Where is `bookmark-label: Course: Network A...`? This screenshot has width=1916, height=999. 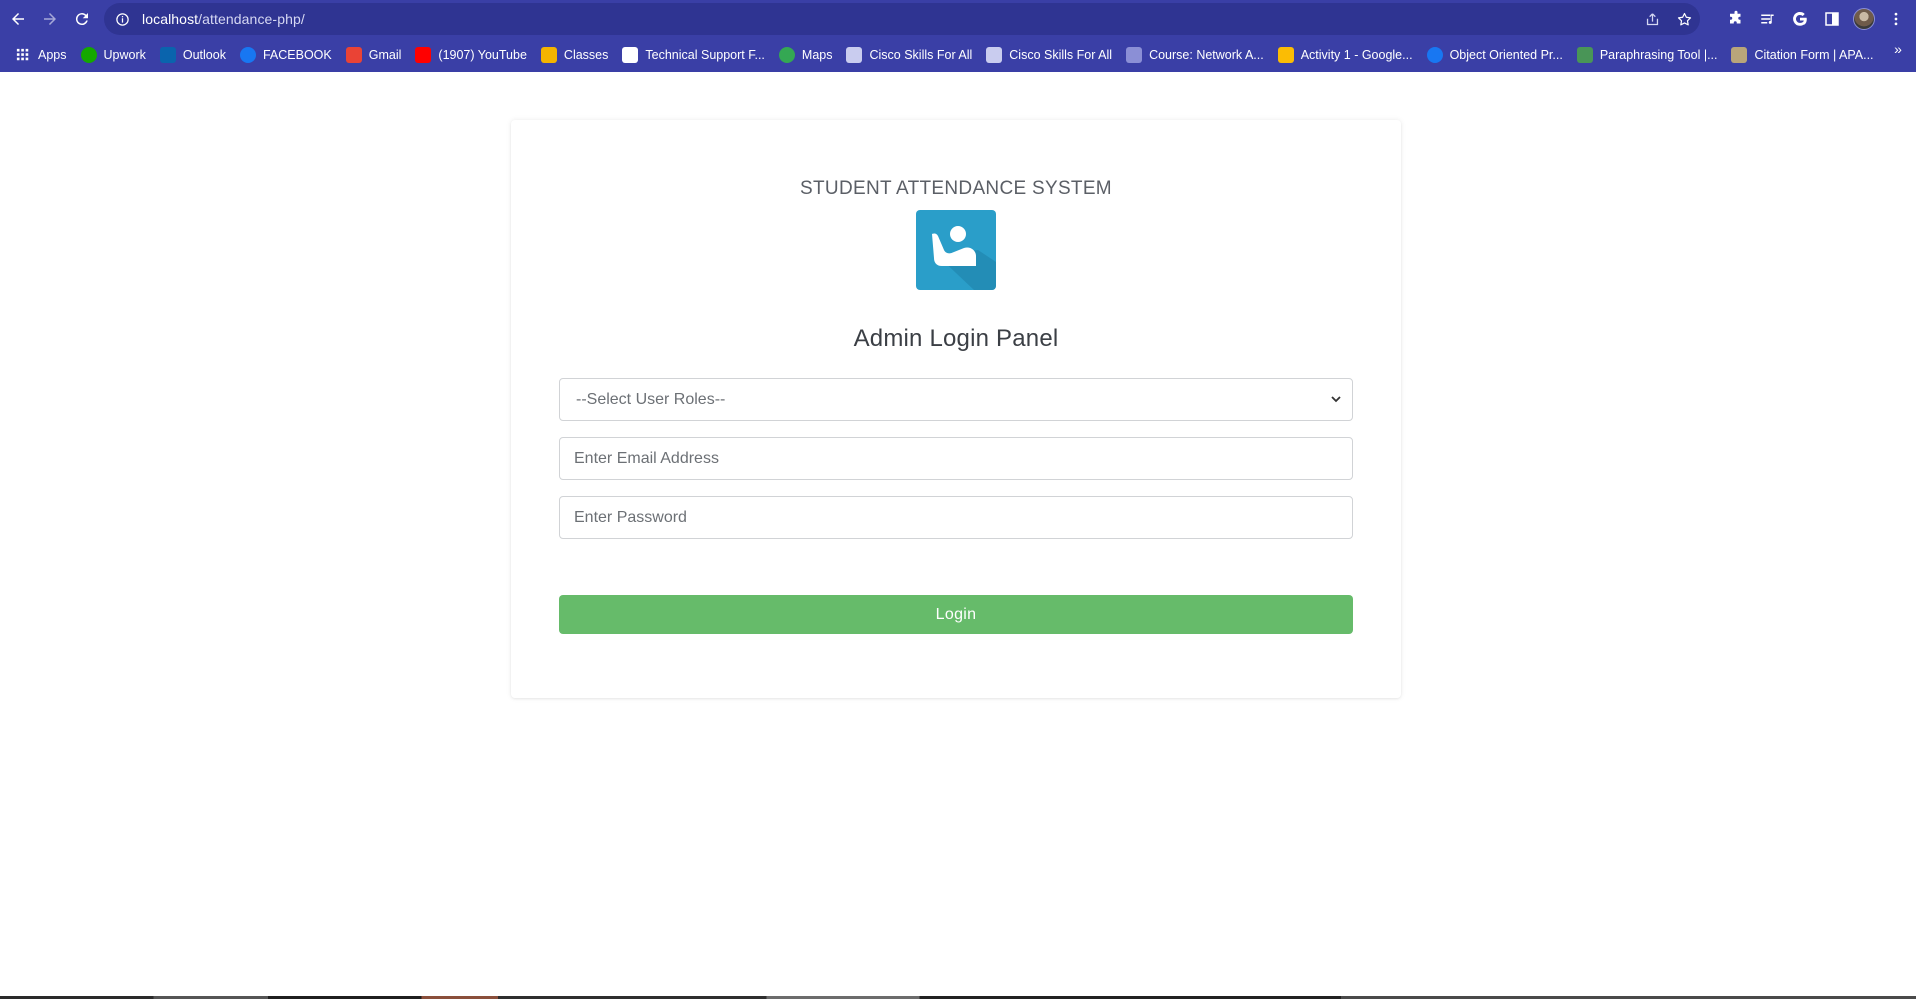 bookmark-label: Course: Network A... is located at coordinates (1206, 55).